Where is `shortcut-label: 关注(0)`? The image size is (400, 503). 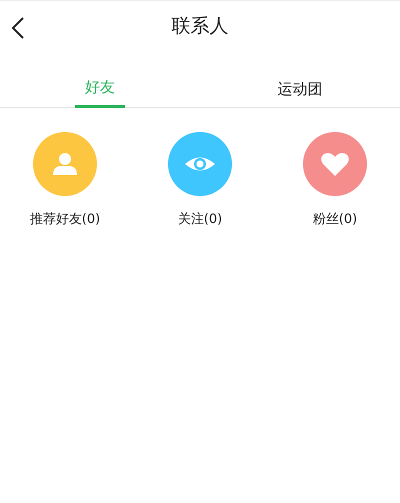 shortcut-label: 关注(0) is located at coordinates (200, 220).